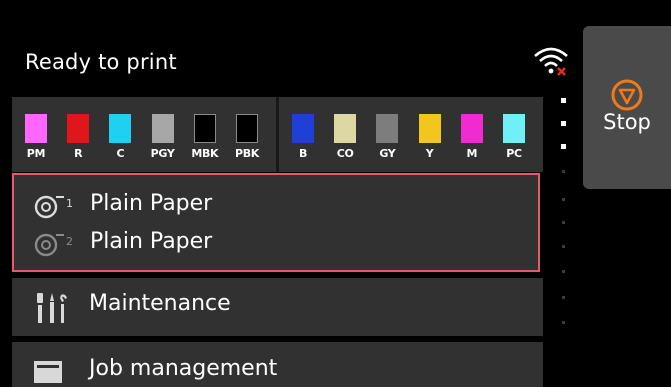  Describe the element at coordinates (78, 153) in the screenshot. I see `ink-label: R` at that location.